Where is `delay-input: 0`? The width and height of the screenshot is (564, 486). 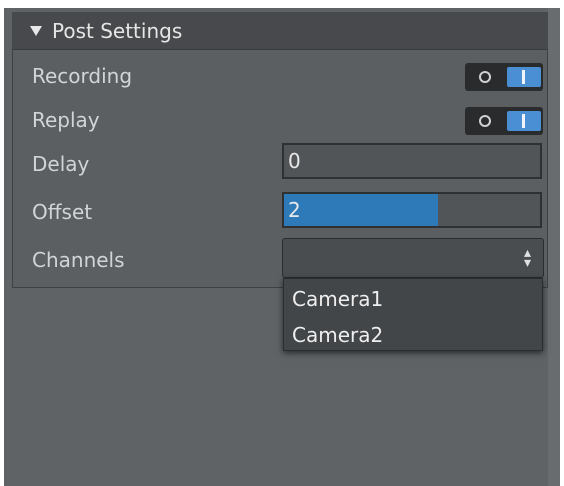
delay-input: 0 is located at coordinates (412, 161).